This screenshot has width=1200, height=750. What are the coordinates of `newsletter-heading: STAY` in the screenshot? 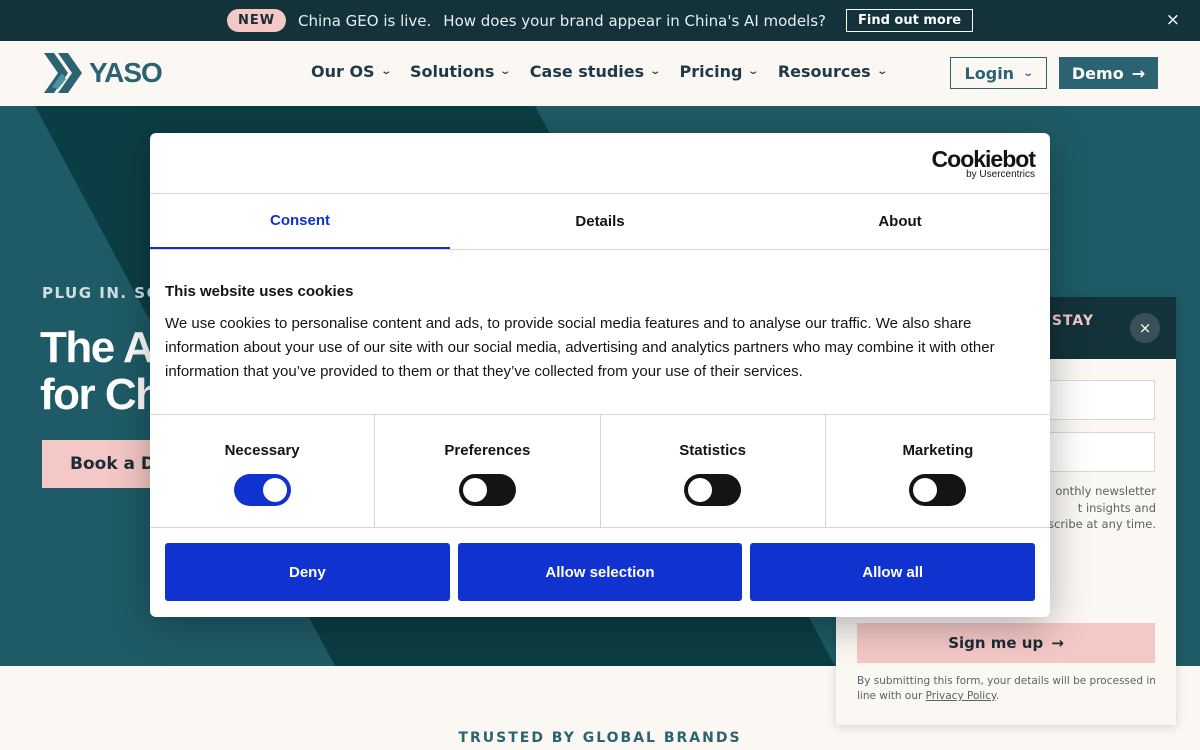 It's located at (1072, 321).